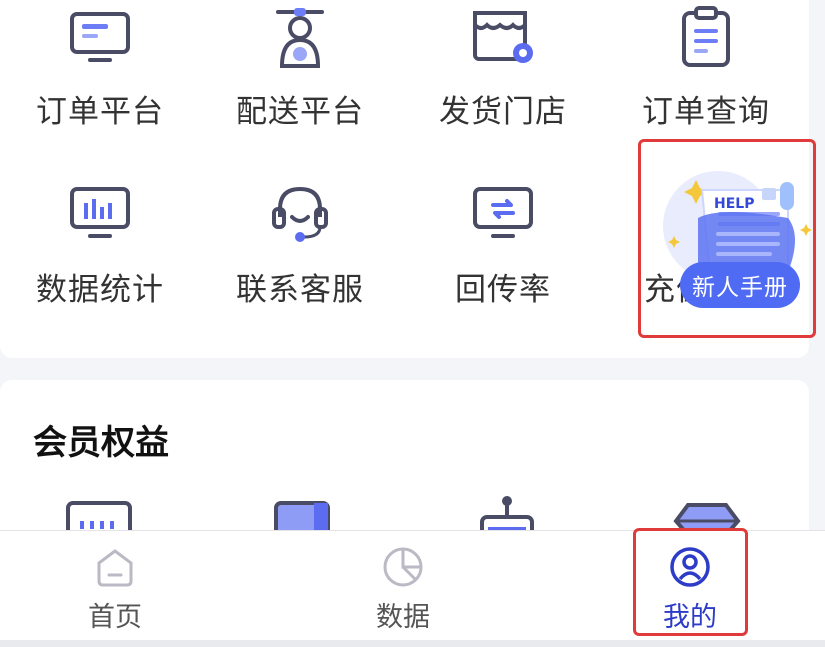  I want to click on tile-order-platform: 订单平台, so click(100, 66).